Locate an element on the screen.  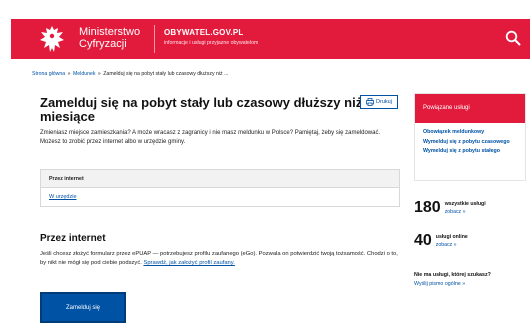
toc-row: W urzędzie is located at coordinates (220, 196).